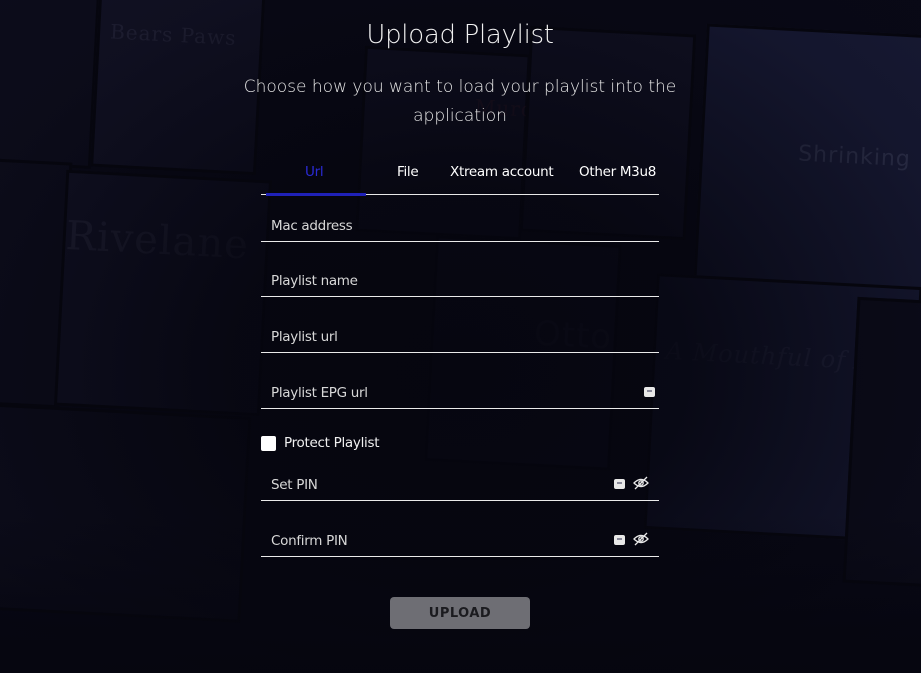 Image resolution: width=921 pixels, height=673 pixels. I want to click on set-pin-field, so click(460, 485).